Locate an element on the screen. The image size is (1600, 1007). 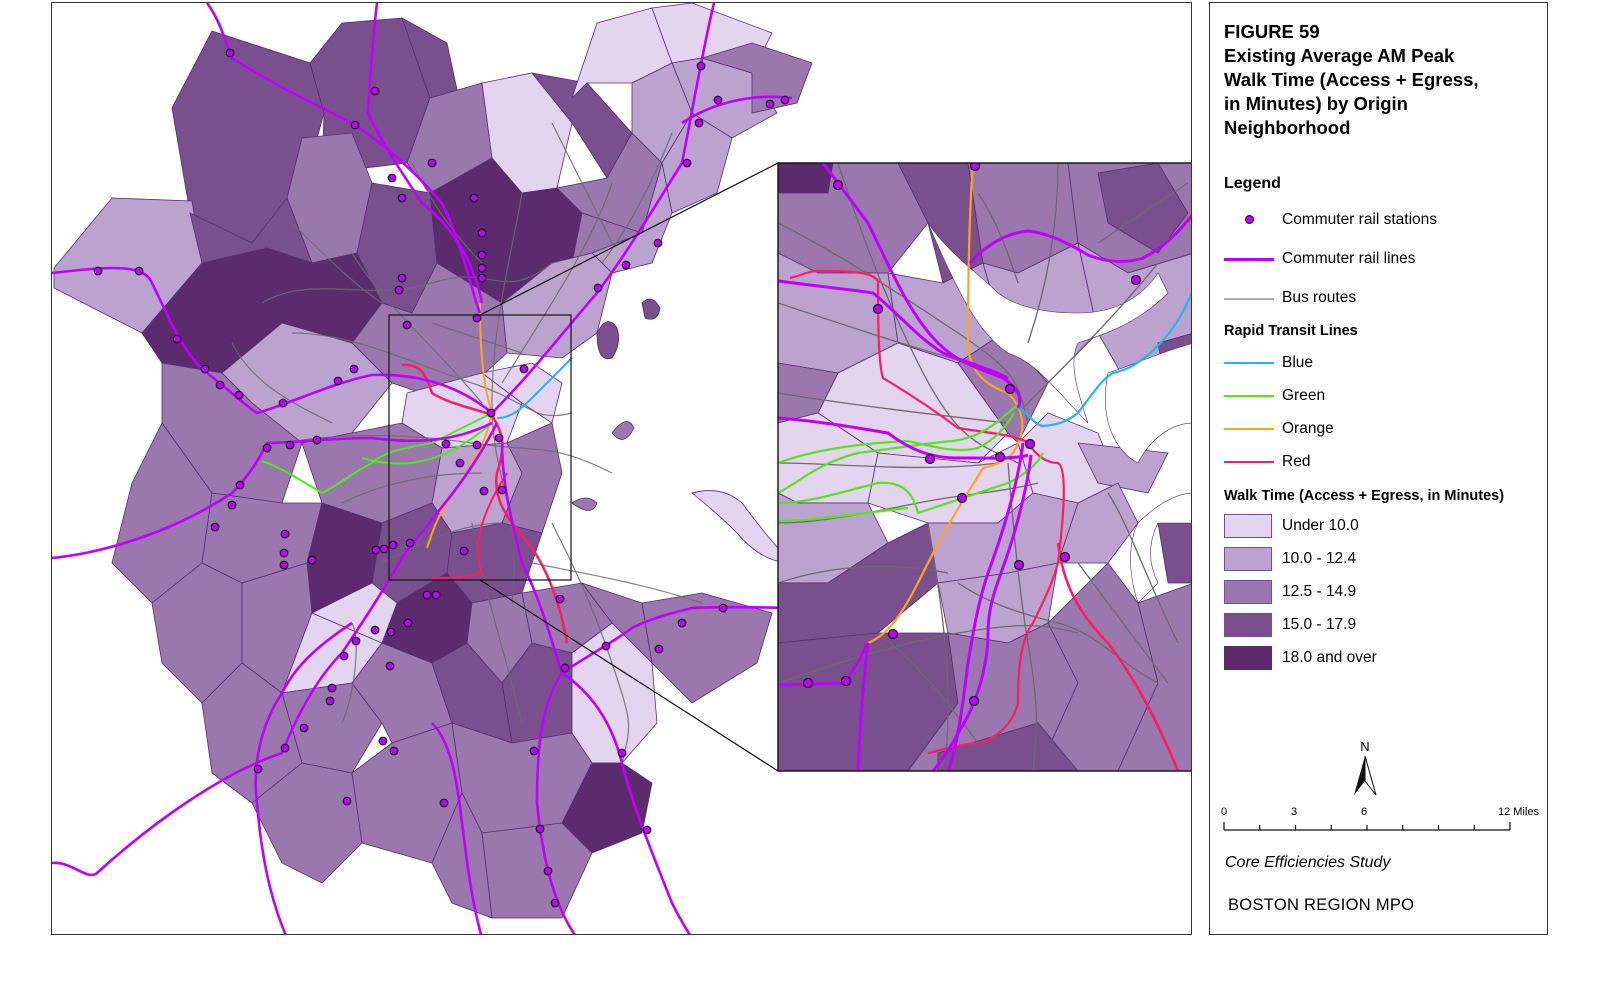
study-credit: Core Efficiencies Study is located at coordinates (1308, 862).